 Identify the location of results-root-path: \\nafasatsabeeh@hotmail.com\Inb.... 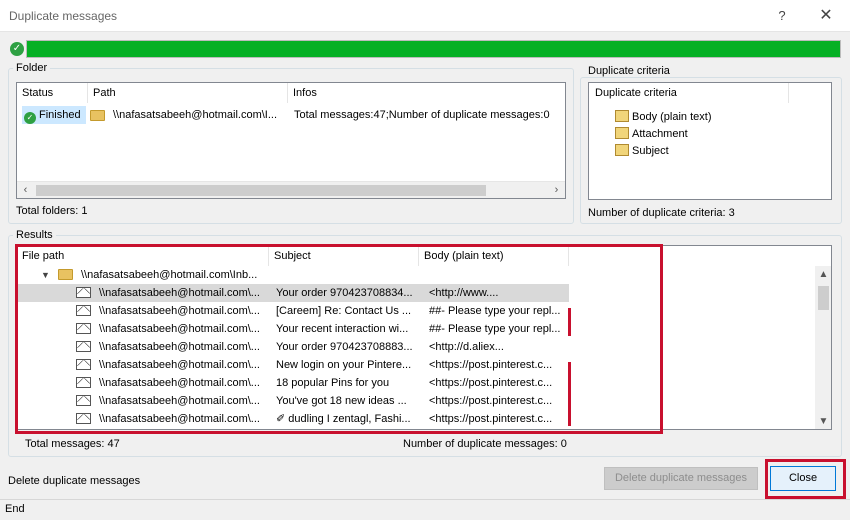
(169, 275).